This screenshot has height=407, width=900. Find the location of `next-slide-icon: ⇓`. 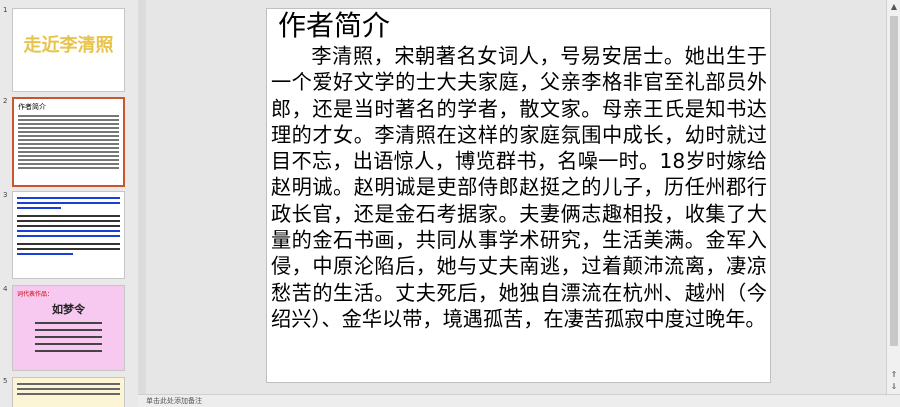

next-slide-icon: ⇓ is located at coordinates (894, 387).